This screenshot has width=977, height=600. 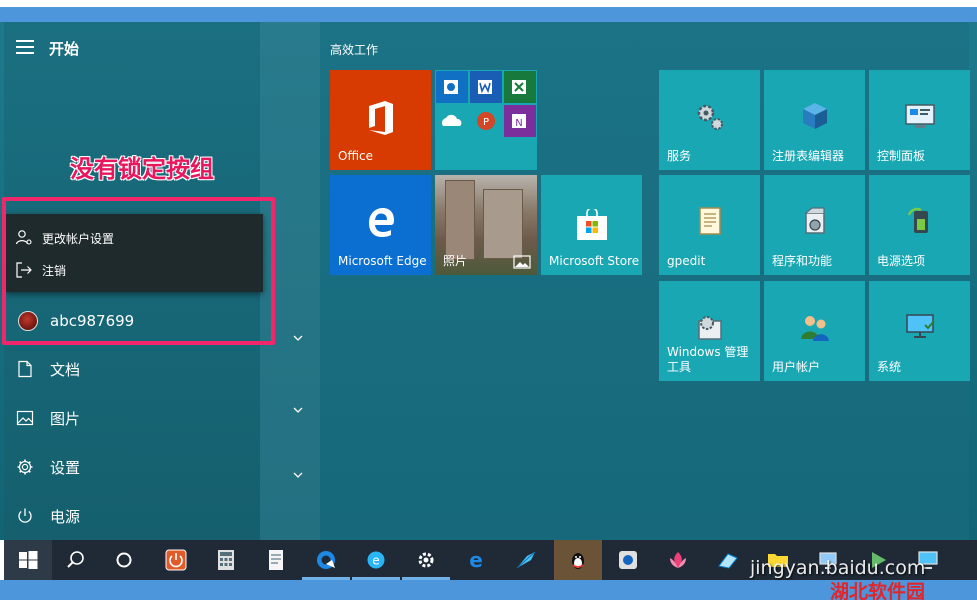 I want to click on notepad-icon, so click(x=276, y=560).